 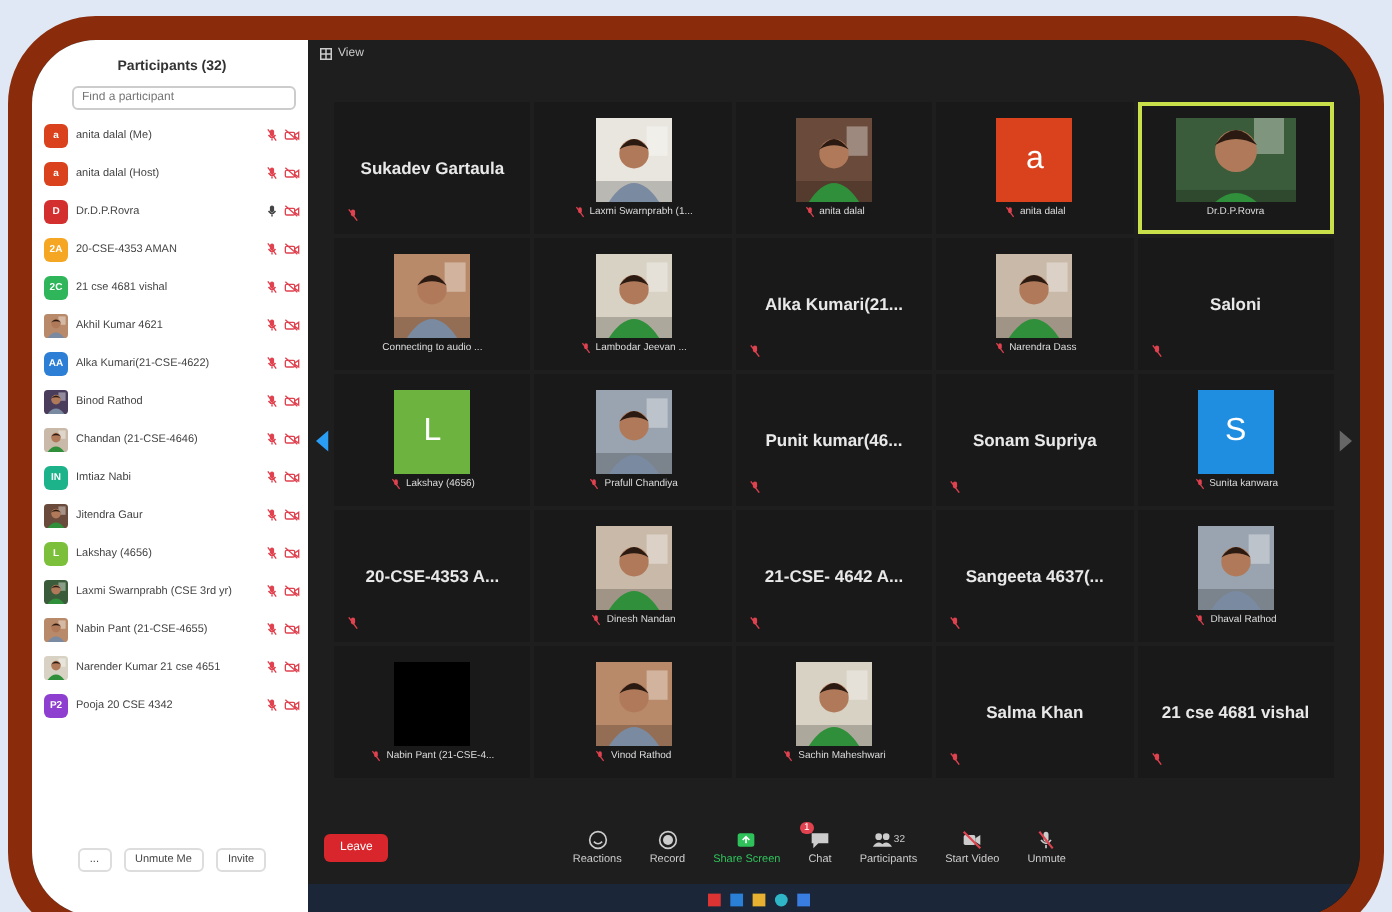 I want to click on participant-name: Saloni, so click(x=1236, y=304).